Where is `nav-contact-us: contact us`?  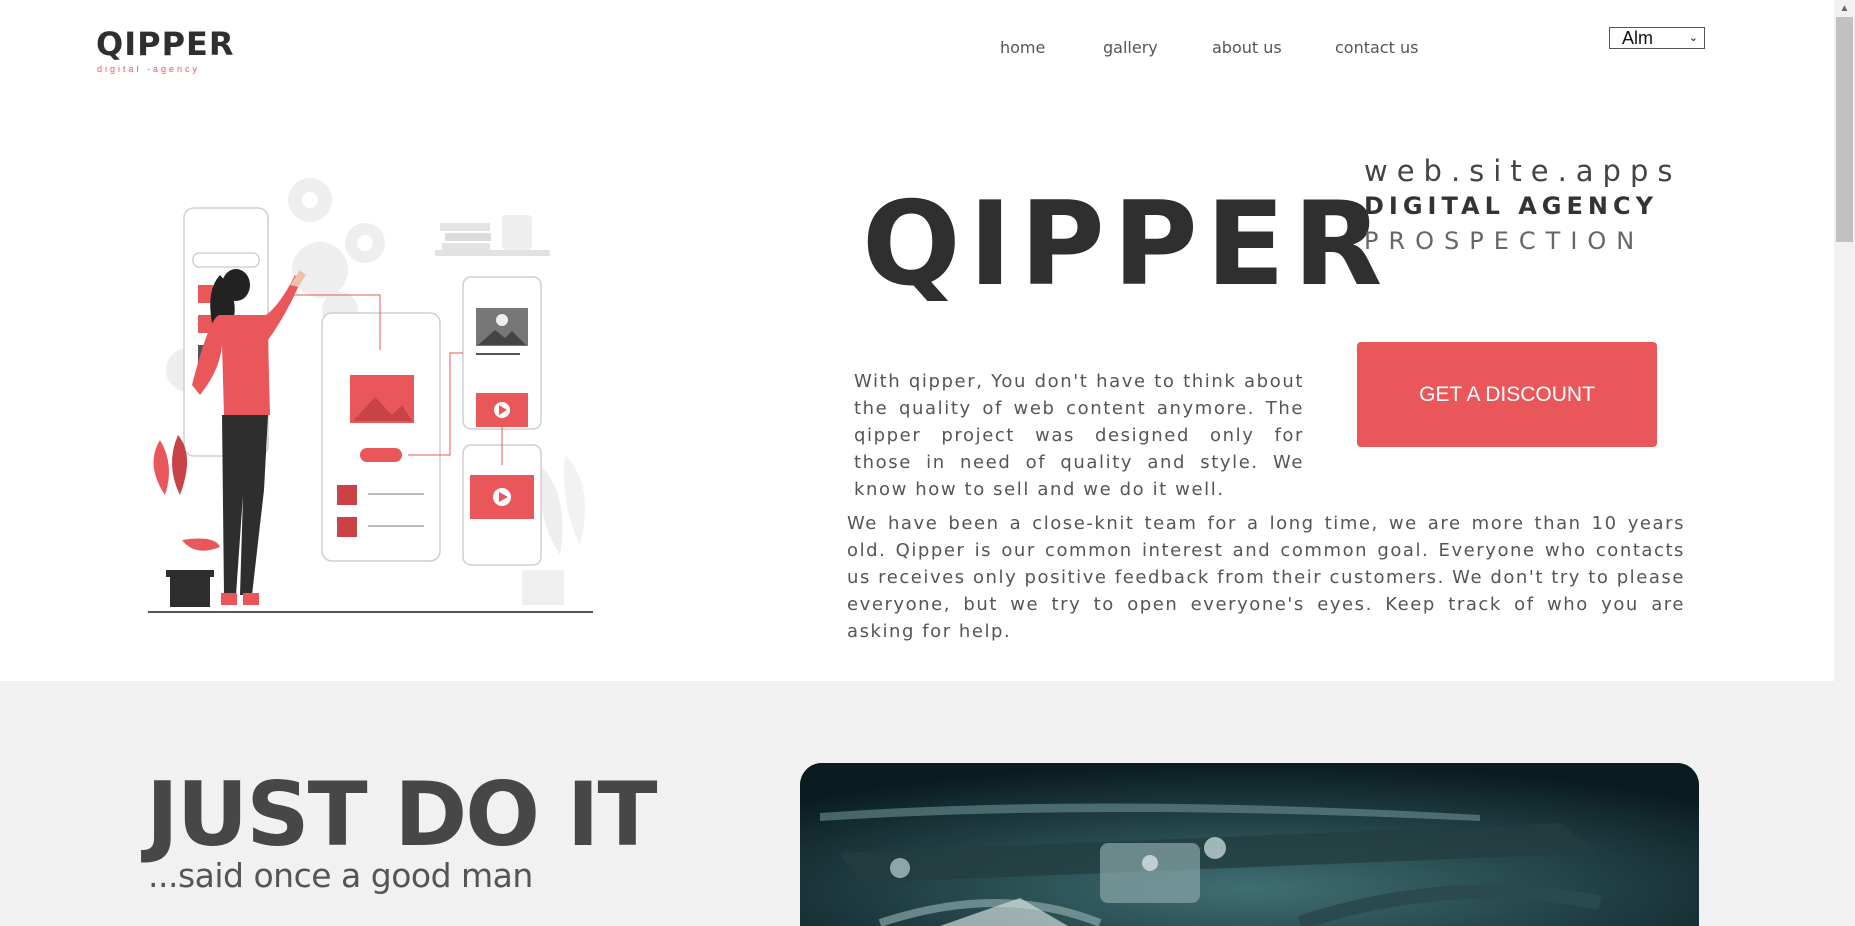
nav-contact-us: contact us is located at coordinates (1376, 47).